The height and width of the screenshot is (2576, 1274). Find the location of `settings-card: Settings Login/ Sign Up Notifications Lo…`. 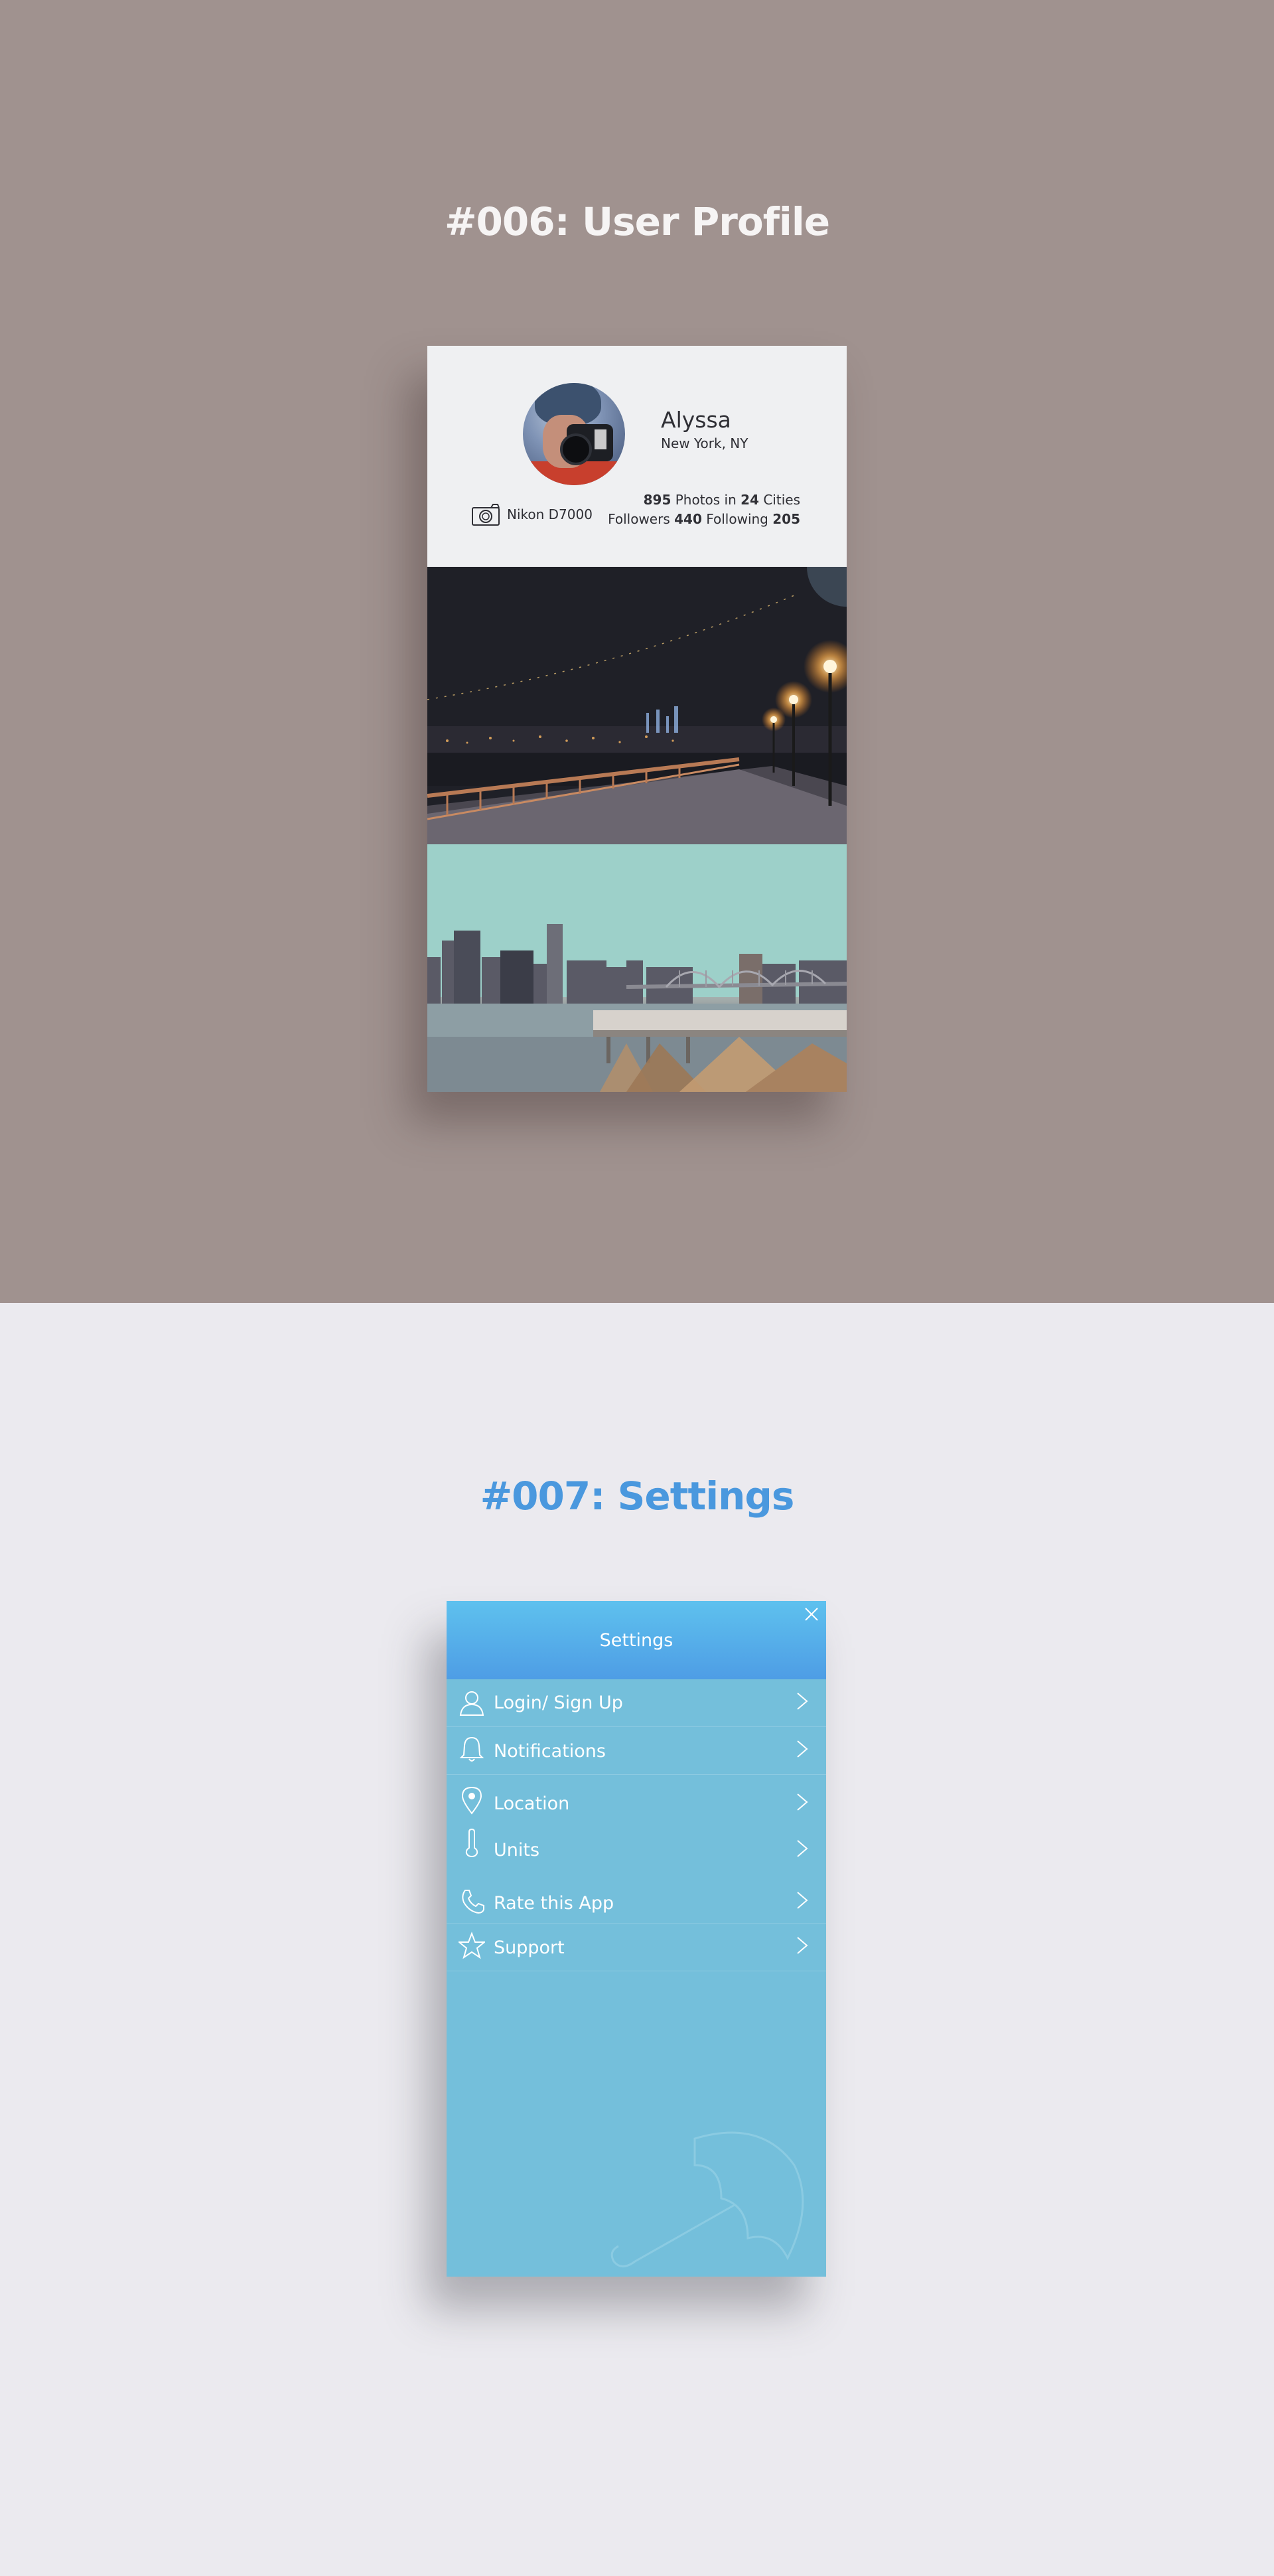

settings-card: Settings Login/ Sign Up Notifications Lo… is located at coordinates (637, 1939).